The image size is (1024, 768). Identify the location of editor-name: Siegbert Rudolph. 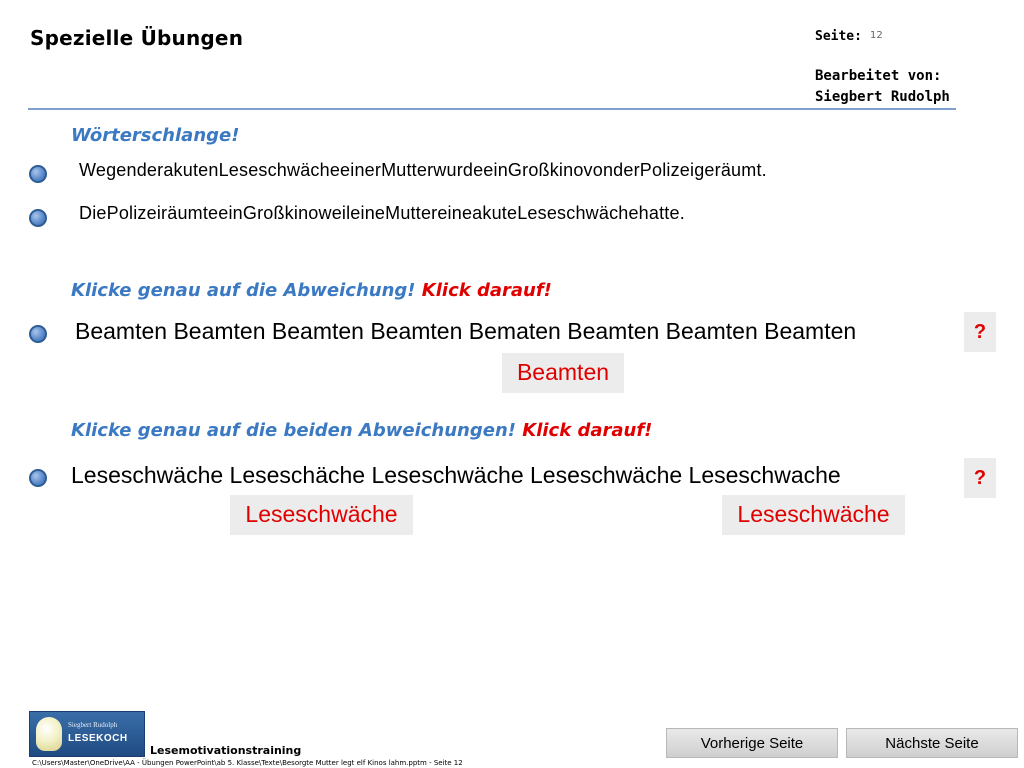
(882, 97).